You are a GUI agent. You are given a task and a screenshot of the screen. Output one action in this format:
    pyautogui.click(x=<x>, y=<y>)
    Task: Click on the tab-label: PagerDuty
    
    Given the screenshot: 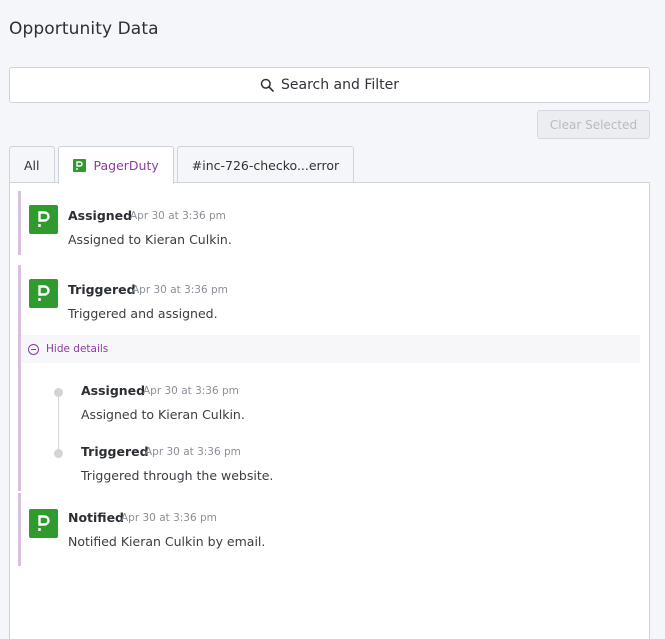 What is the action you would take?
    pyautogui.click(x=126, y=165)
    